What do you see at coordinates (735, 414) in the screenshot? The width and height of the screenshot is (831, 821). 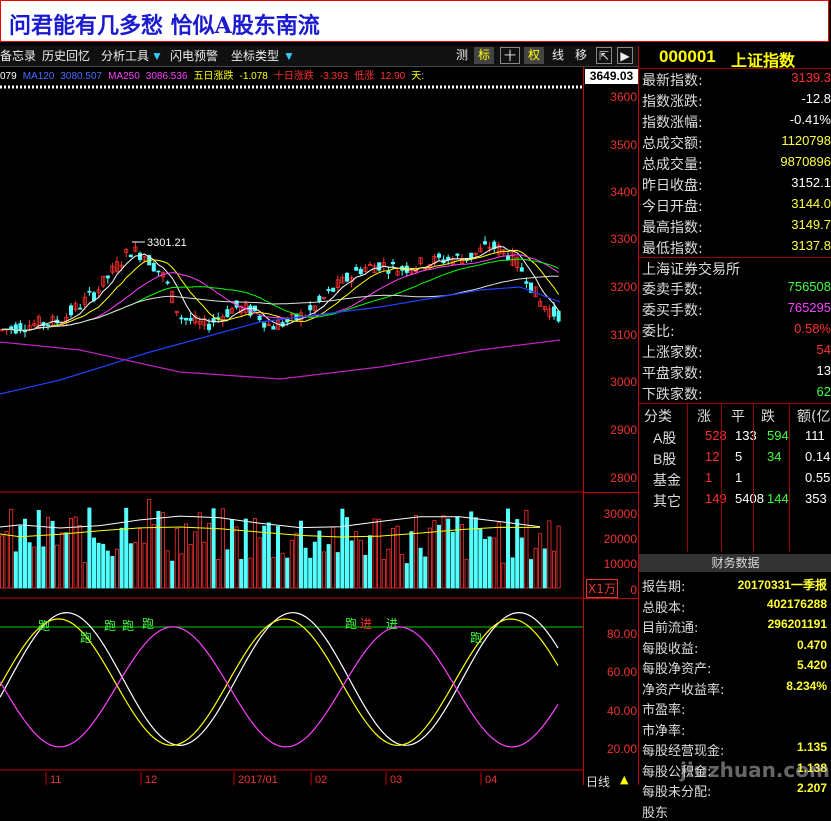 I see `market-grid-header: 分类 涨 平跌 额(亿` at bounding box center [735, 414].